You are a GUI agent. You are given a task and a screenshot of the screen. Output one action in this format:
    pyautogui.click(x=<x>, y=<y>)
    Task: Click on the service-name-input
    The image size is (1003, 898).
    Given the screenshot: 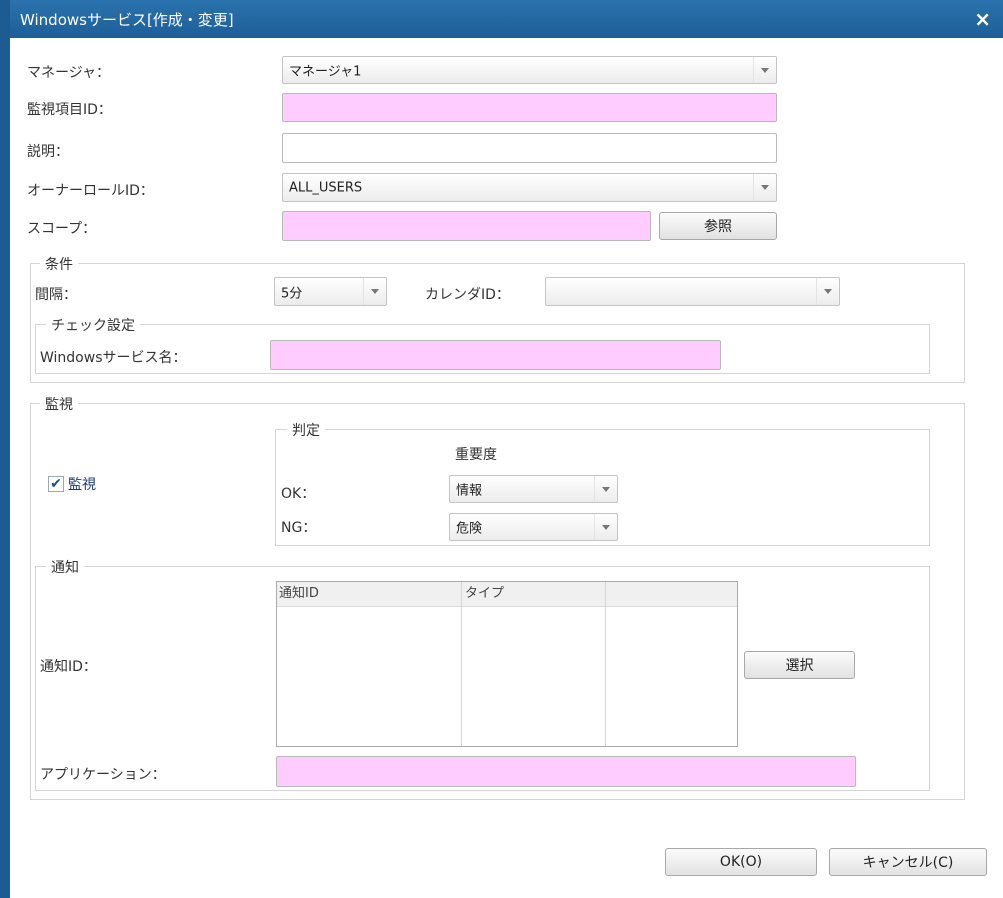 What is the action you would take?
    pyautogui.click(x=495, y=355)
    